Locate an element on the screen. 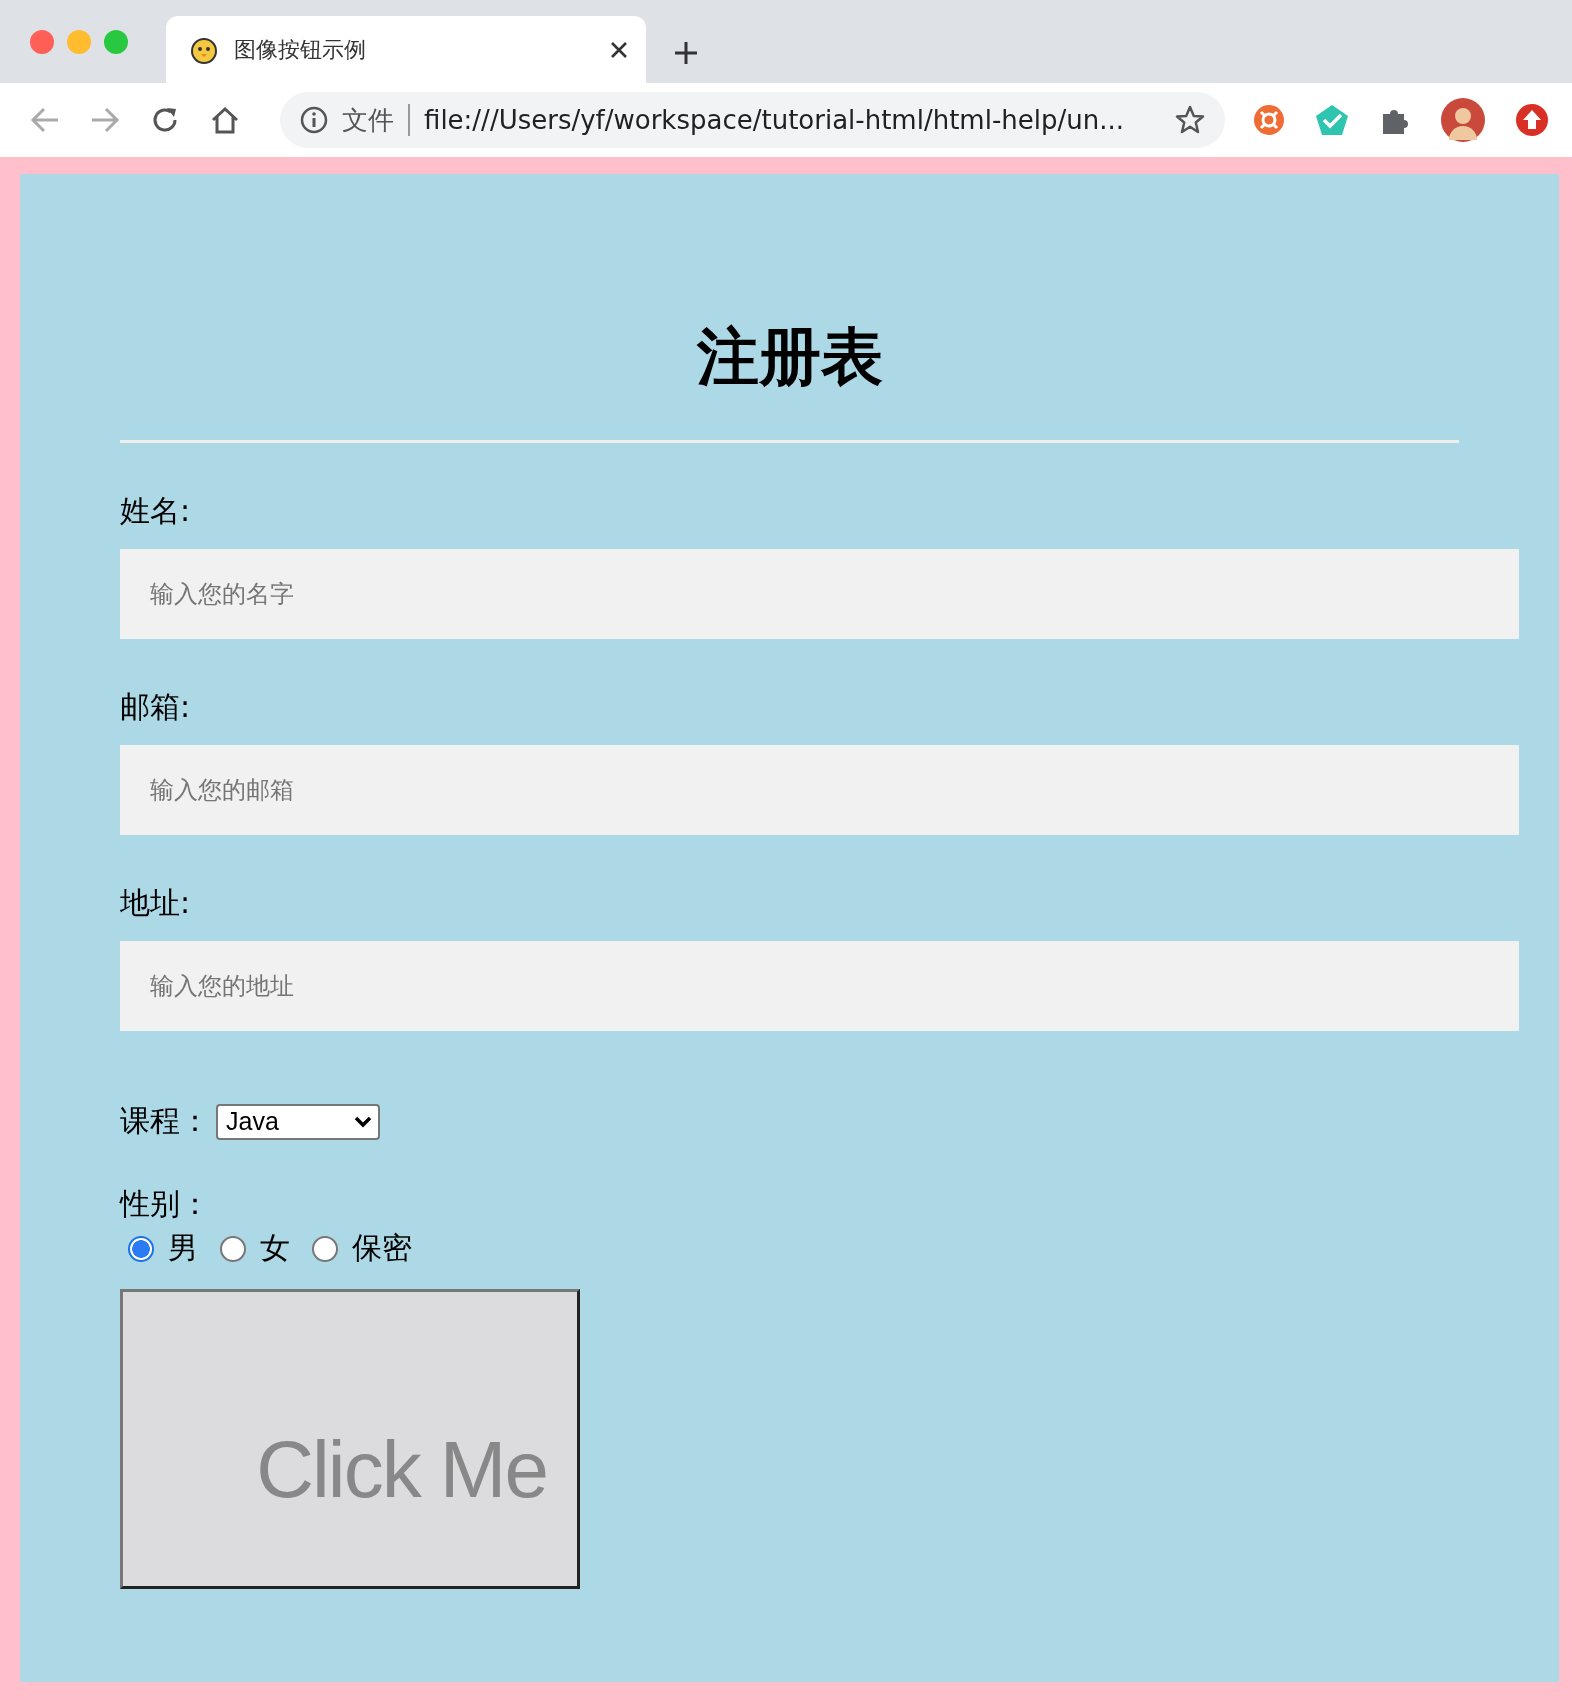 This screenshot has width=1572, height=1700. radio-label: 男 is located at coordinates (183, 1248).